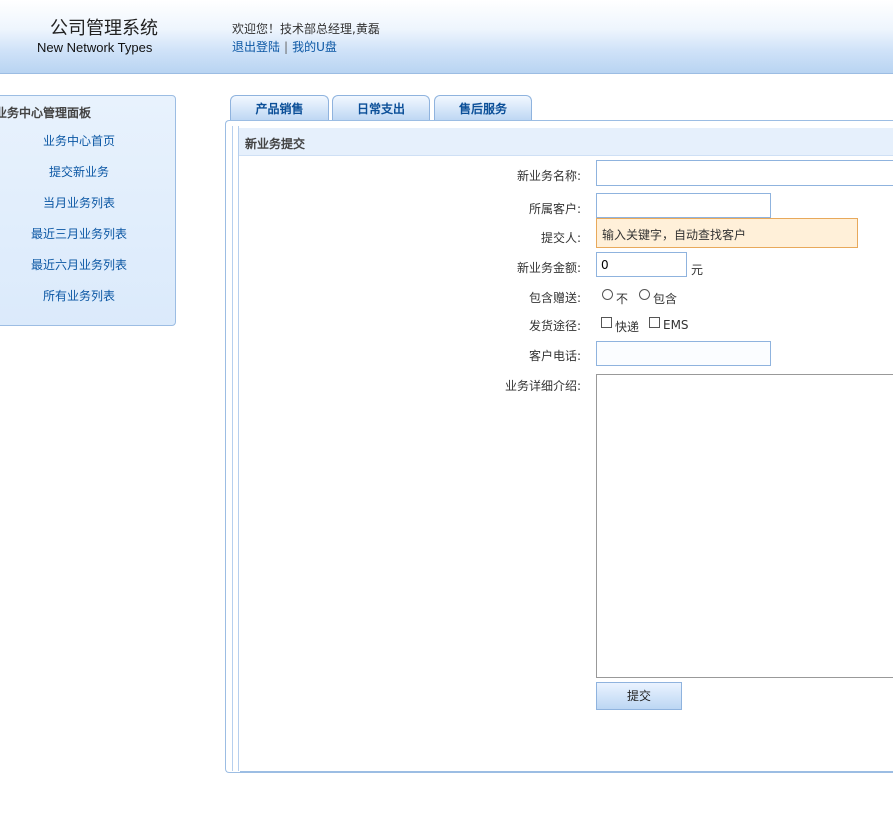 Image resolution: width=893 pixels, height=815 pixels. I want to click on sidebar-item-all: 所有业务列表, so click(81, 295).